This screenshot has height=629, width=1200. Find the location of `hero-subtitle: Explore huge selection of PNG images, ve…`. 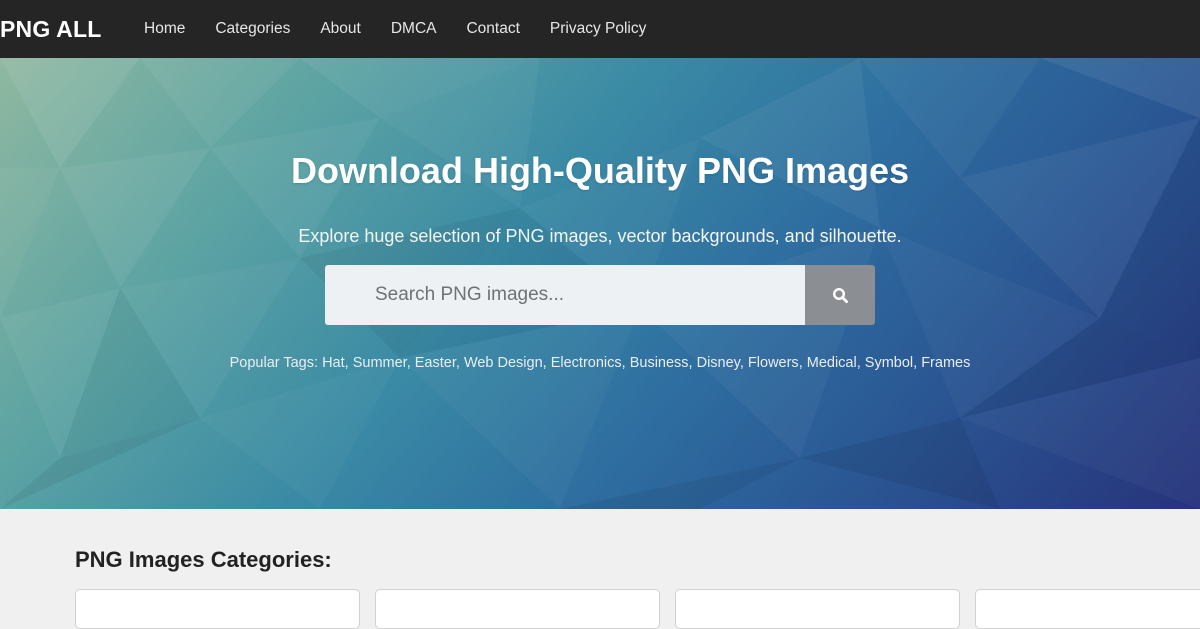

hero-subtitle: Explore huge selection of PNG images, ve… is located at coordinates (600, 236).